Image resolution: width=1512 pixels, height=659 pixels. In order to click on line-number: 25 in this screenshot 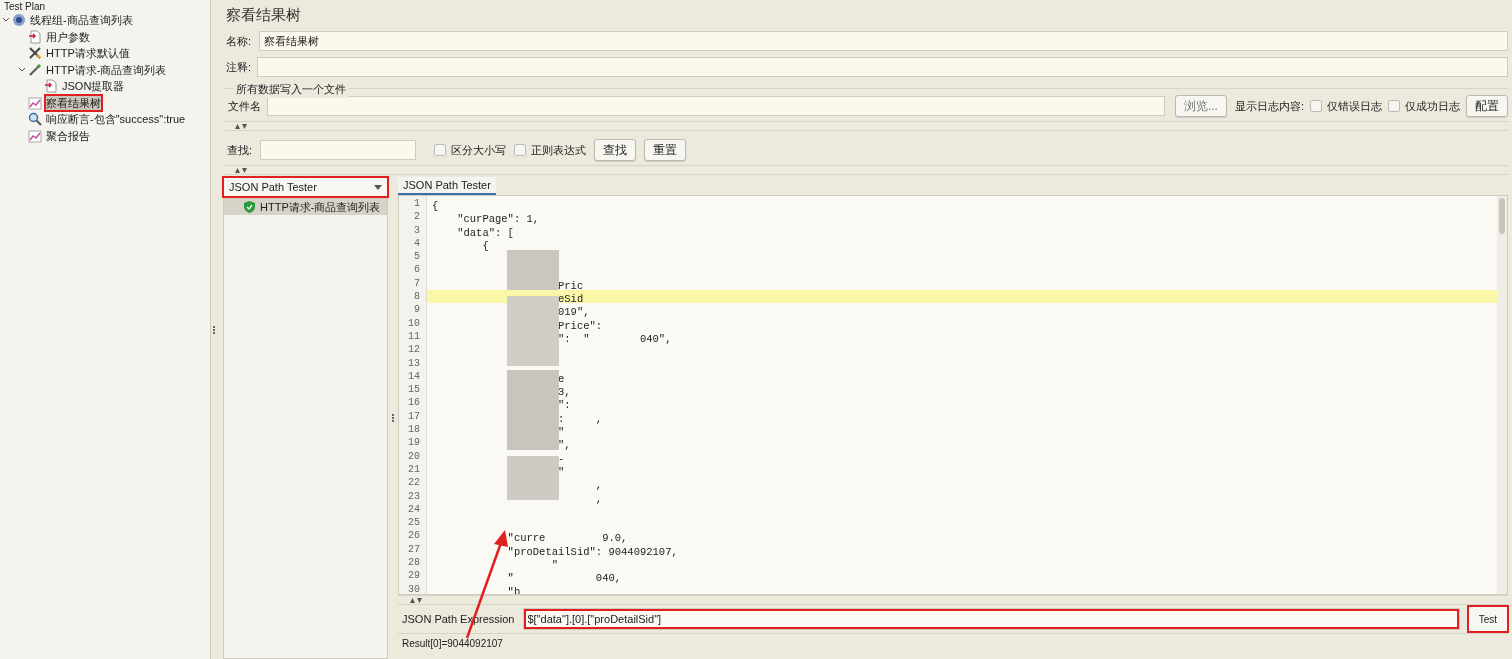, I will do `click(414, 523)`.